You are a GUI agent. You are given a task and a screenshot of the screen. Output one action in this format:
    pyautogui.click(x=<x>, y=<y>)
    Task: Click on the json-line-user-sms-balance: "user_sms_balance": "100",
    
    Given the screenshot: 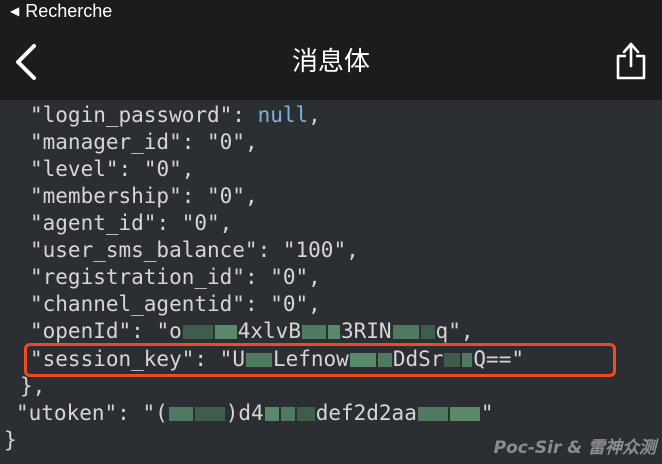 What is the action you would take?
    pyautogui.click(x=194, y=250)
    